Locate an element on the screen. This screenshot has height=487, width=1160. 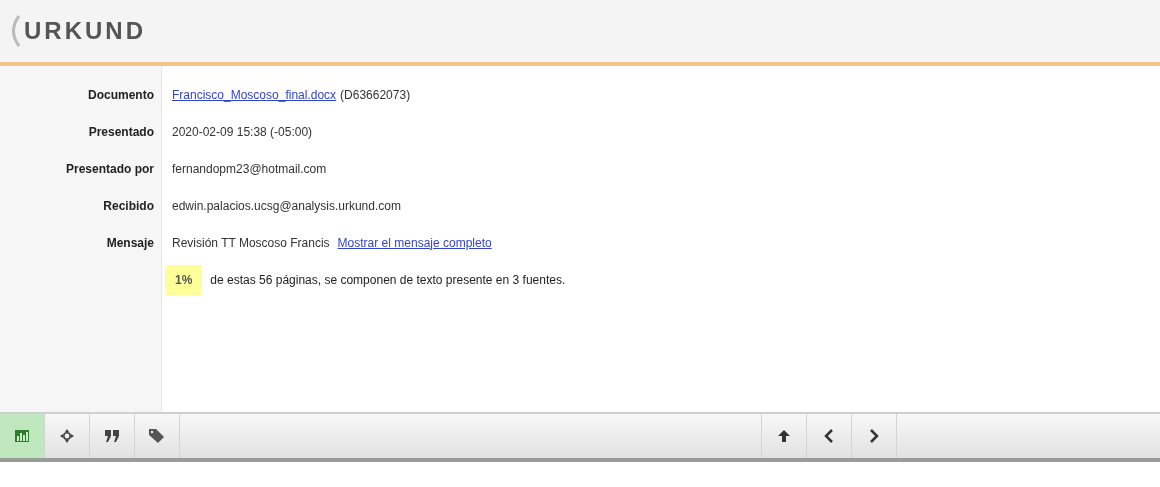
crosshair-icon is located at coordinates (67, 436).